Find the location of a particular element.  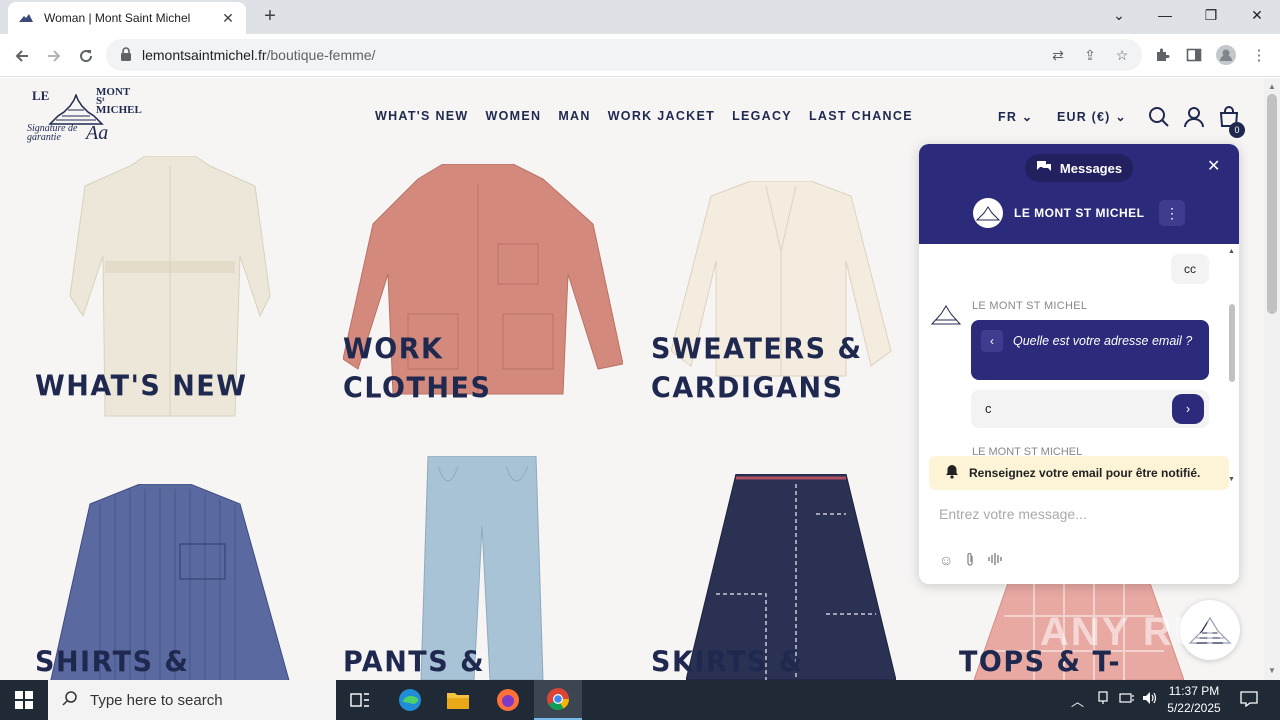

messages-pill: Messages is located at coordinates (1079, 168).